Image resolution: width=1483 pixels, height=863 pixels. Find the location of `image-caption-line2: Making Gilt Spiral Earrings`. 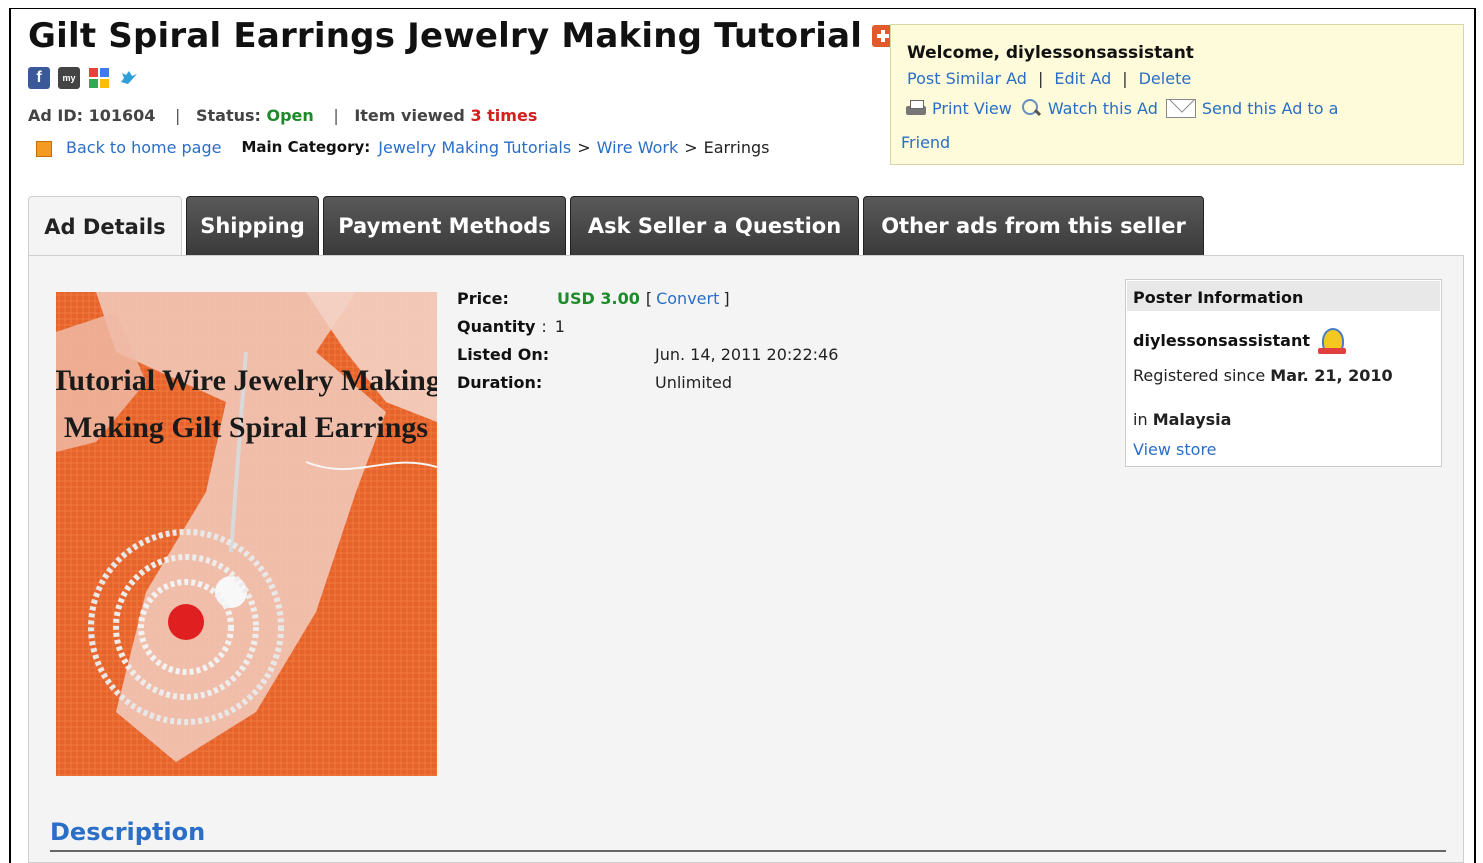

image-caption-line2: Making Gilt Spiral Earrings is located at coordinates (246, 427).